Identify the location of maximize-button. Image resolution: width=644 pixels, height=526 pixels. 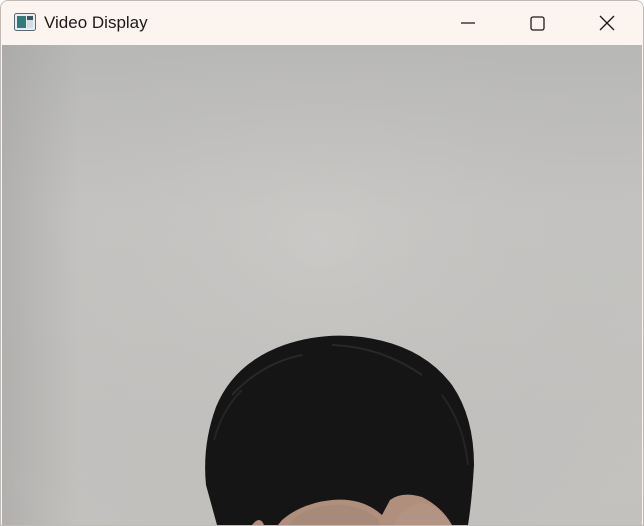
(537, 23).